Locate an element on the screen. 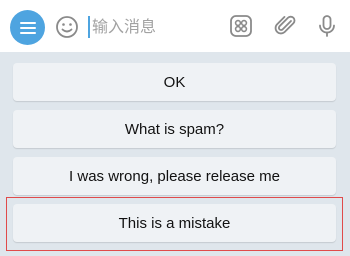 The width and height of the screenshot is (350, 256). emoji-icon is located at coordinates (67, 27).